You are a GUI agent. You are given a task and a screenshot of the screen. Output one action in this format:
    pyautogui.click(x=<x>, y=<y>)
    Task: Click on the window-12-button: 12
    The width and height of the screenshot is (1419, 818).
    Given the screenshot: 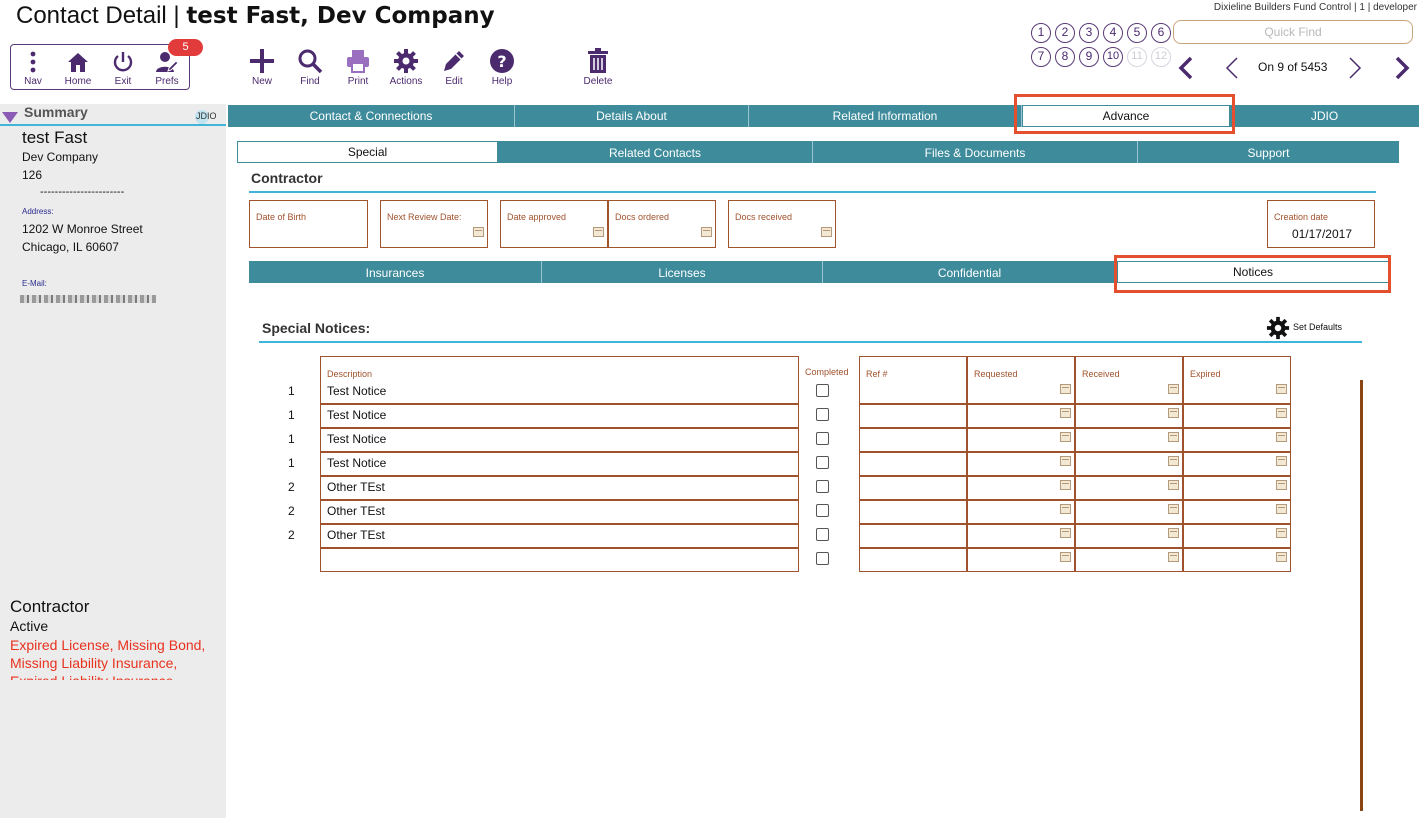 What is the action you would take?
    pyautogui.click(x=1161, y=57)
    